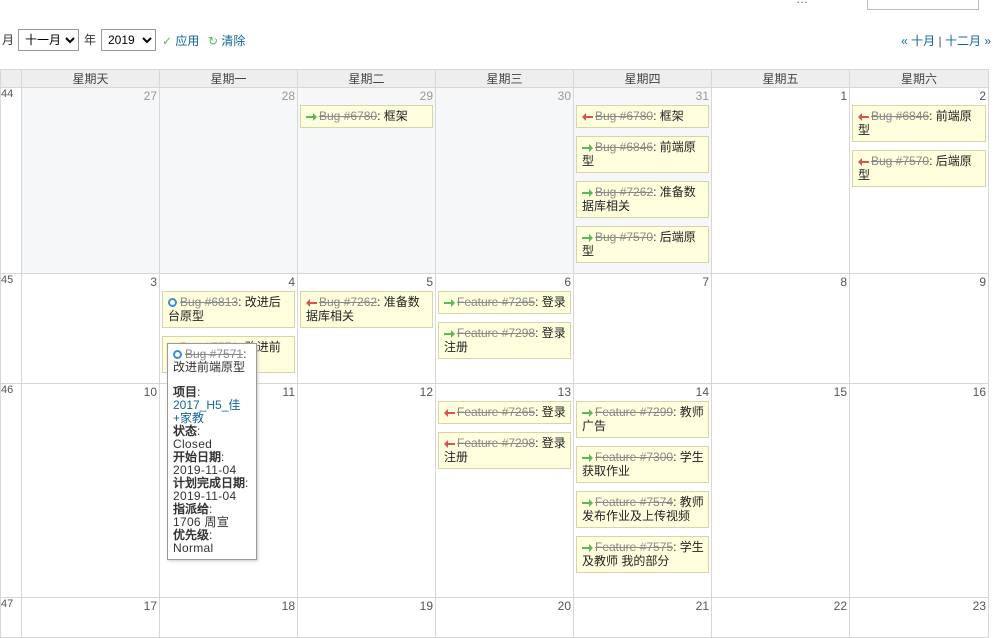 The image size is (997, 638). Describe the element at coordinates (634, 412) in the screenshot. I see `issue-link: Feature #7299` at that location.